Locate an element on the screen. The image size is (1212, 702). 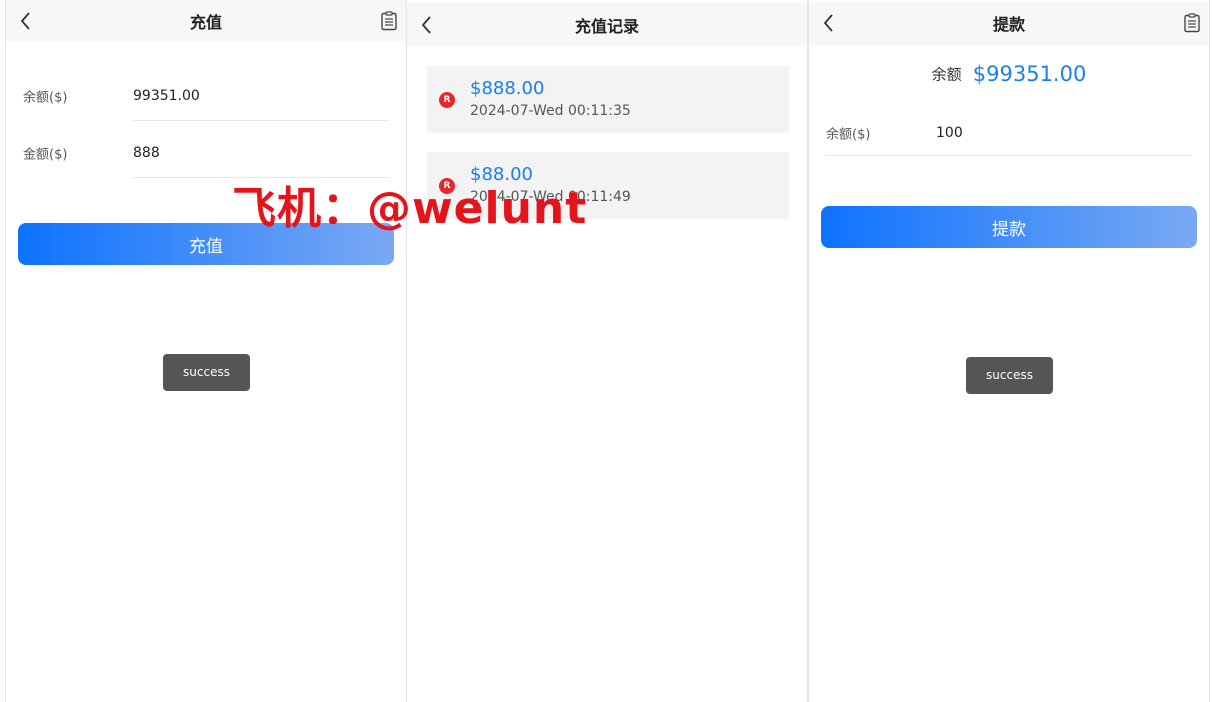
amount-label: 金额($) is located at coordinates (45, 155).